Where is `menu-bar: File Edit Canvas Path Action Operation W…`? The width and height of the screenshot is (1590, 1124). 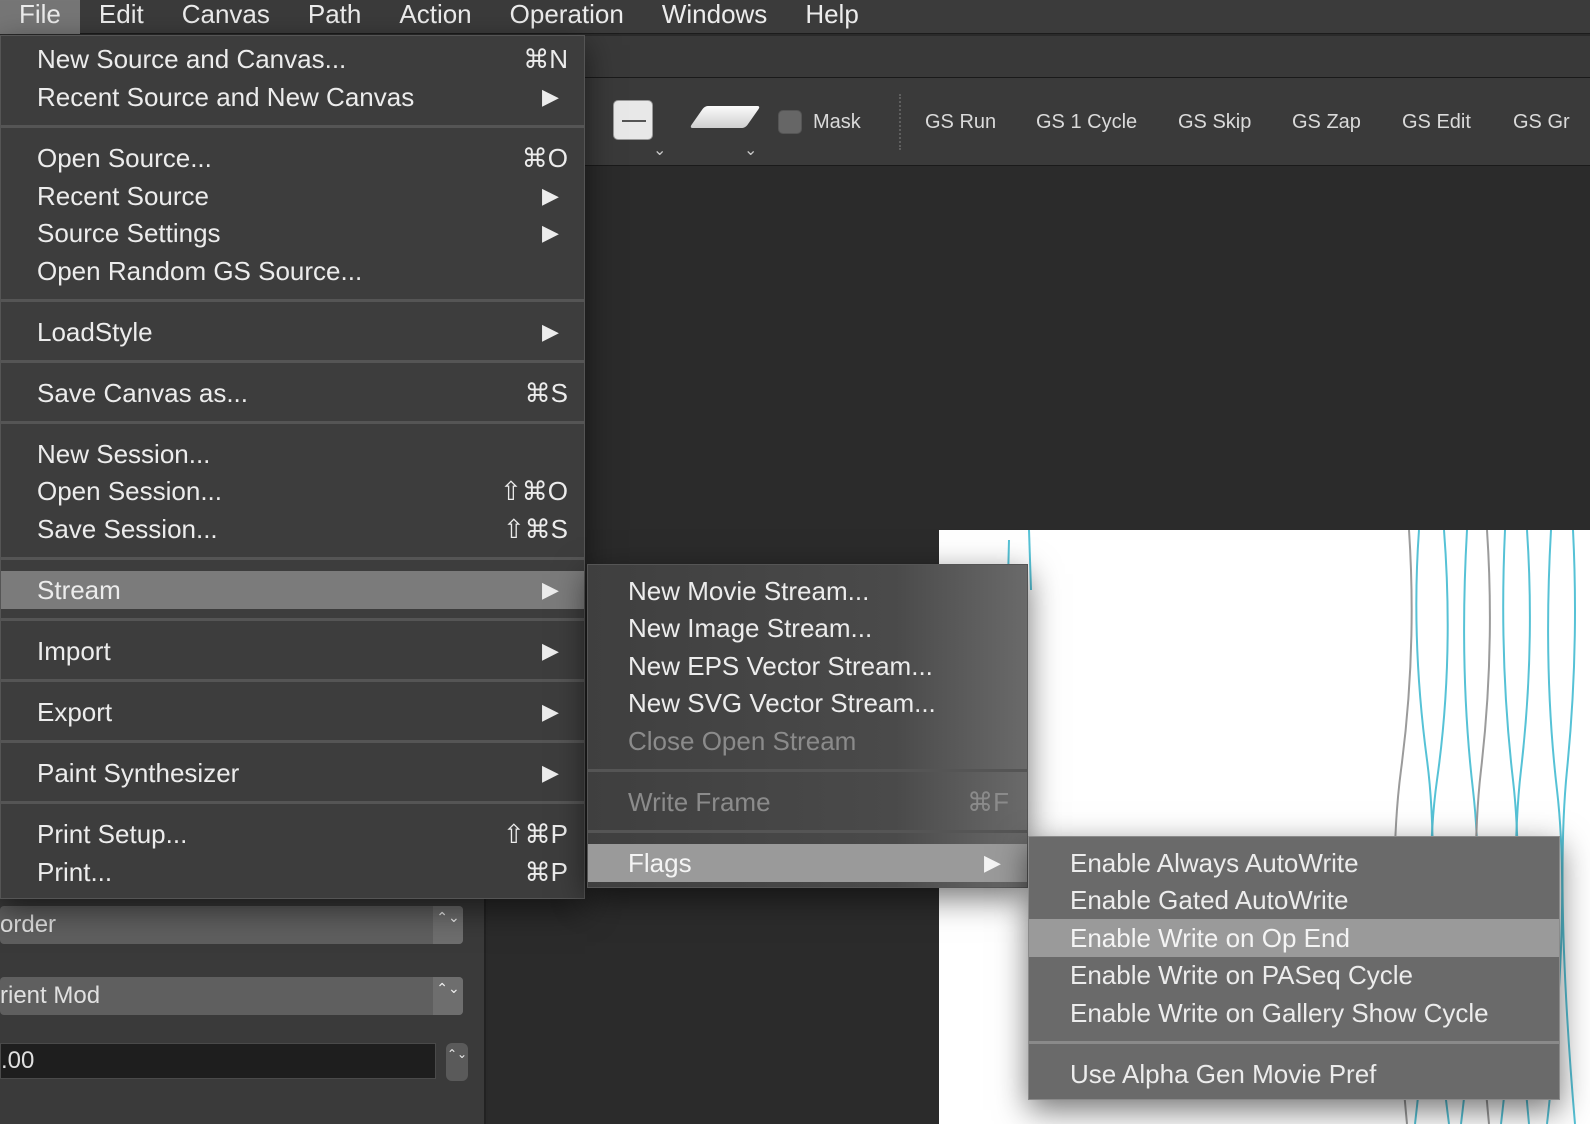 menu-bar: File Edit Canvas Path Action Operation W… is located at coordinates (795, 17).